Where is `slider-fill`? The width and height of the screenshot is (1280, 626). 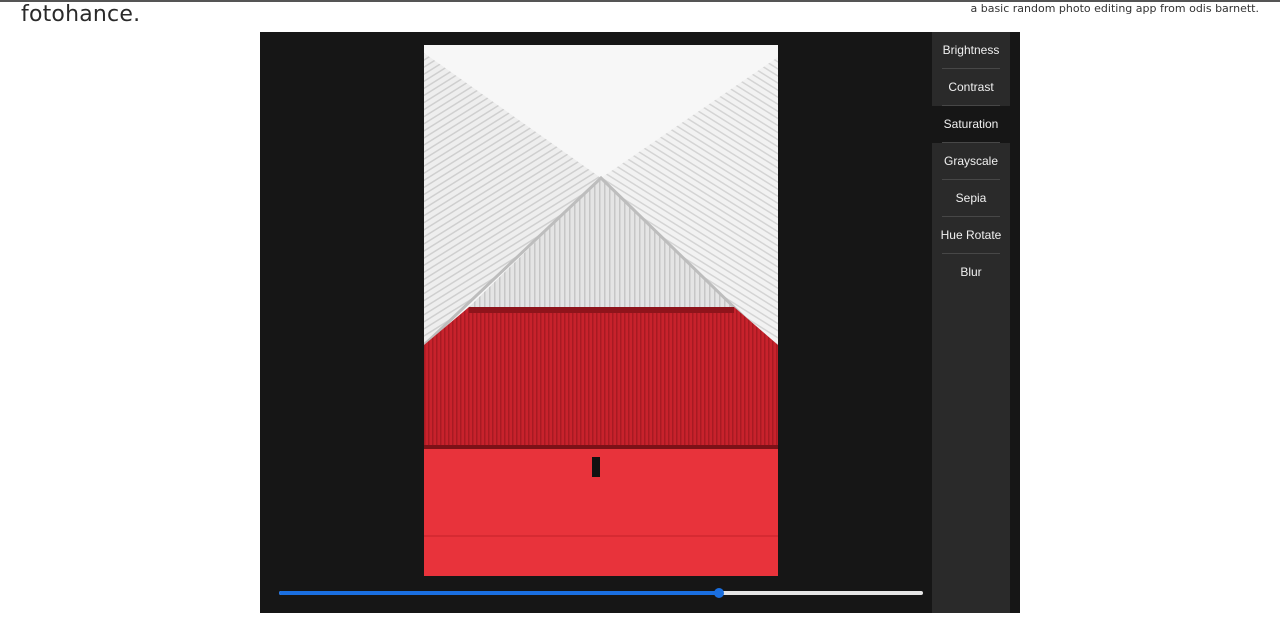 slider-fill is located at coordinates (499, 593).